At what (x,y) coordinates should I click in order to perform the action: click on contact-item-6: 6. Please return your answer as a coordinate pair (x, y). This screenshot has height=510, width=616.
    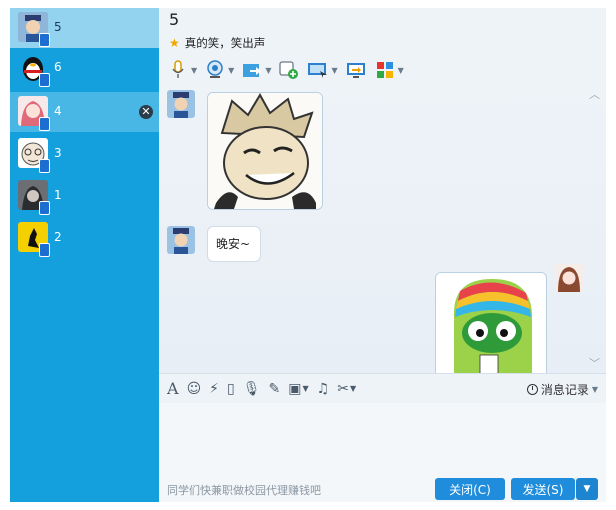
    Looking at the image, I should click on (84, 68).